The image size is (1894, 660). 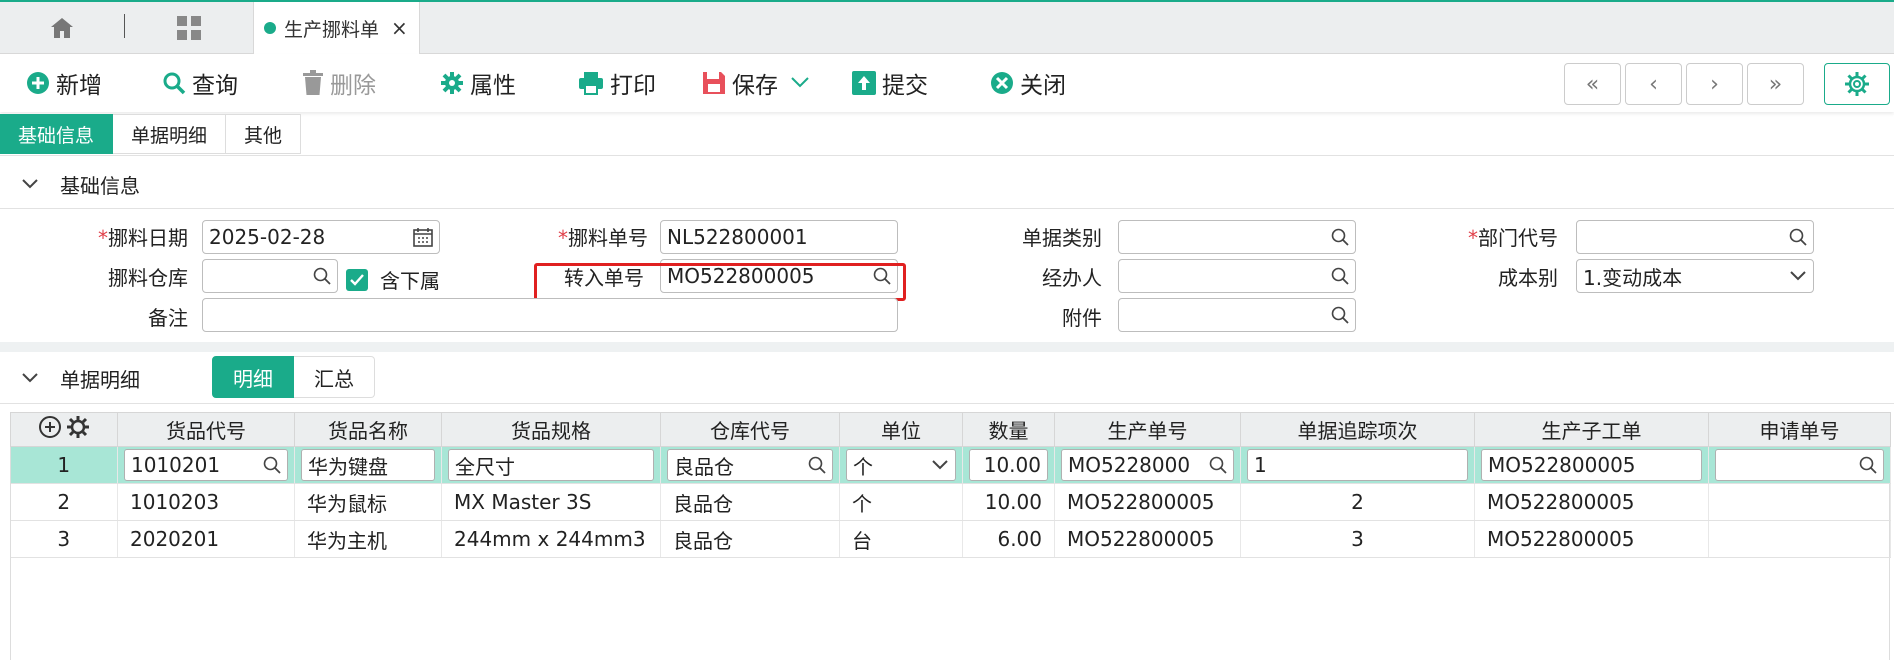 What do you see at coordinates (551, 429) in the screenshot?
I see `col-header: 货品规格` at bounding box center [551, 429].